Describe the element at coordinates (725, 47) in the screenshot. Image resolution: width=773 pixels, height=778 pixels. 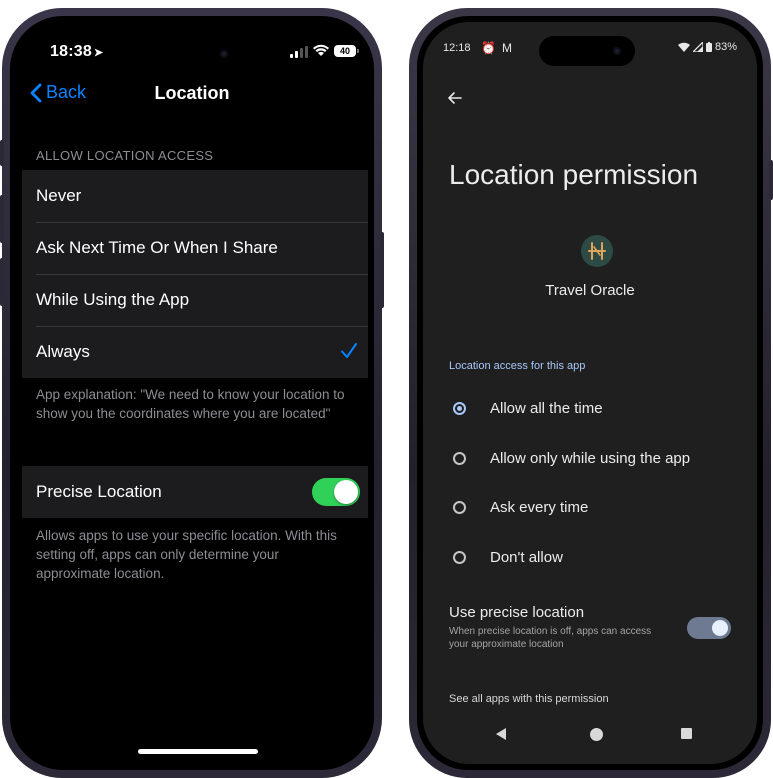
I see `battery-percentage: 83%` at that location.